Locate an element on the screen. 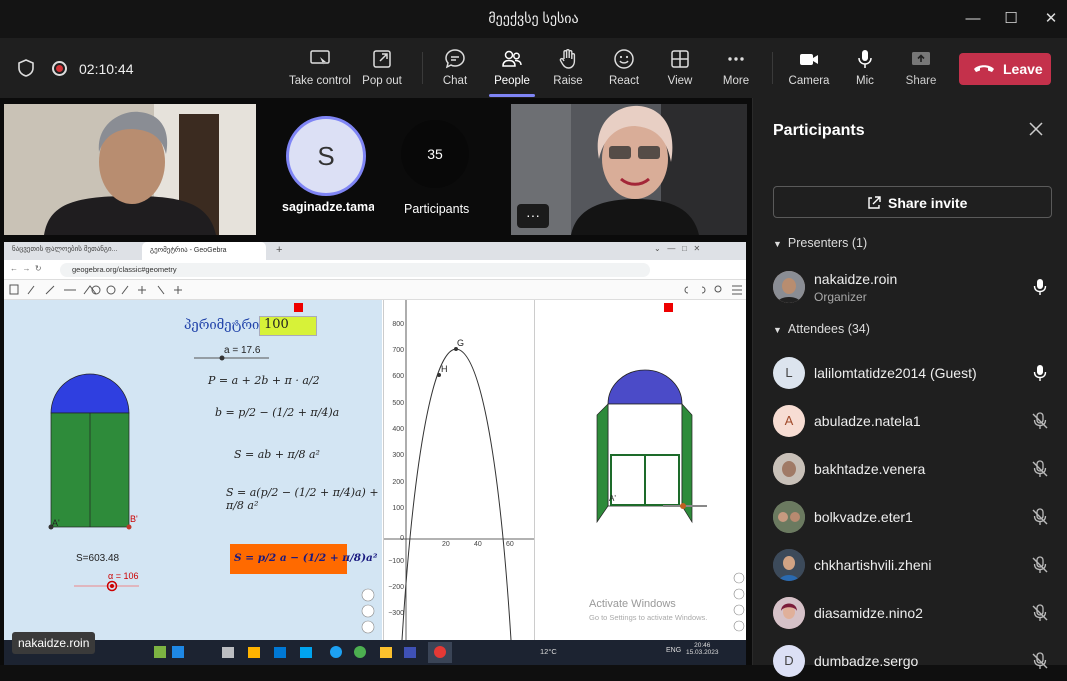  hang-up-icon is located at coordinates (984, 68).